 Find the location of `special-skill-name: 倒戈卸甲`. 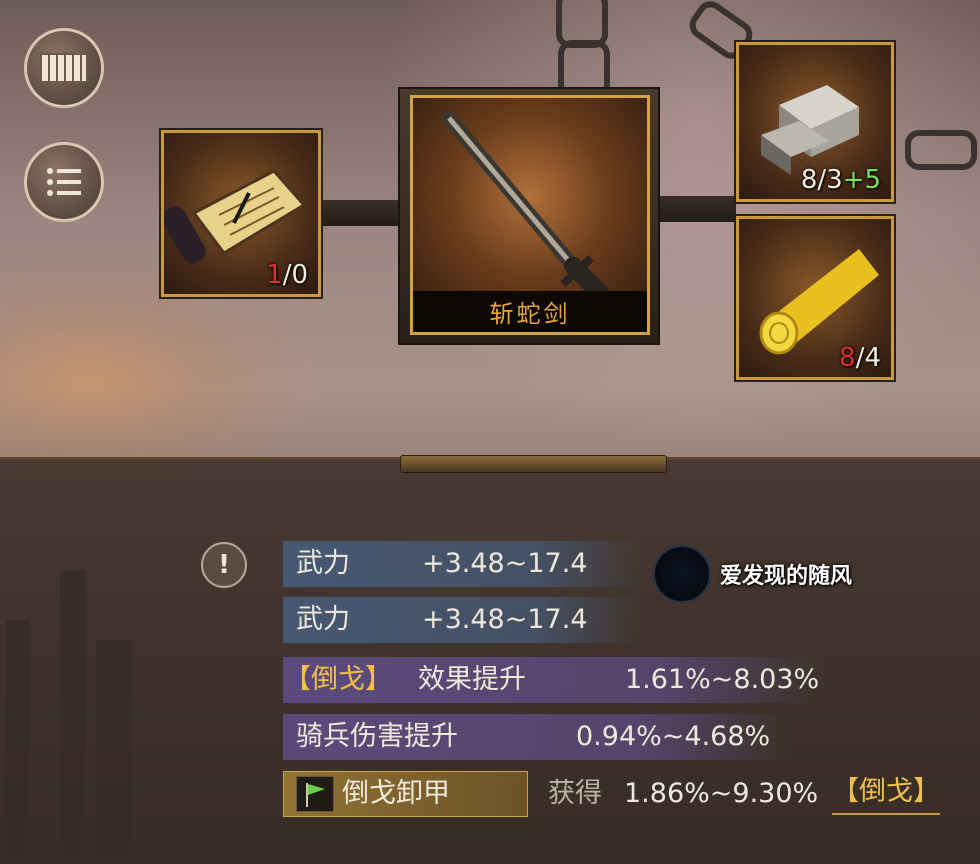

special-skill-name: 倒戈卸甲 is located at coordinates (396, 793).